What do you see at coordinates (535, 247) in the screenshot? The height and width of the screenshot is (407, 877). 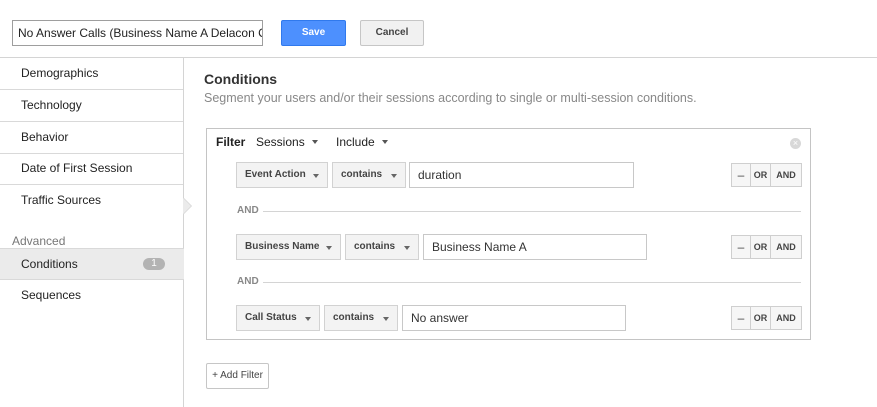 I see `condition-2-value-input: Business Name A` at bounding box center [535, 247].